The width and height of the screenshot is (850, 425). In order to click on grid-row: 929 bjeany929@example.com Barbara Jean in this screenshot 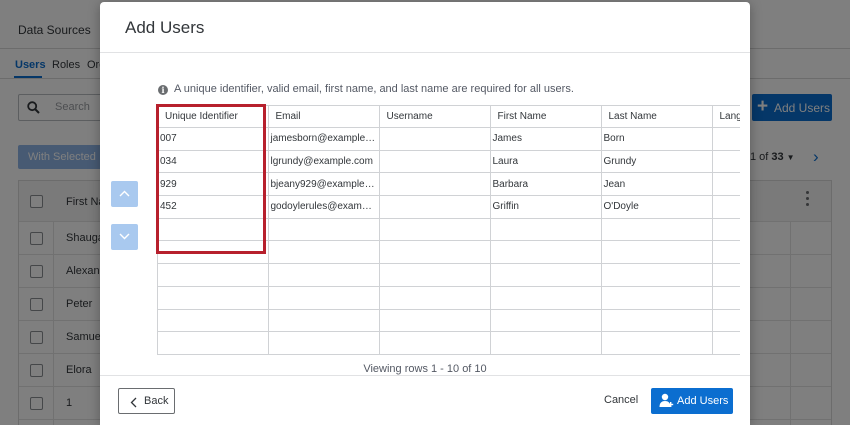, I will do `click(449, 184)`.